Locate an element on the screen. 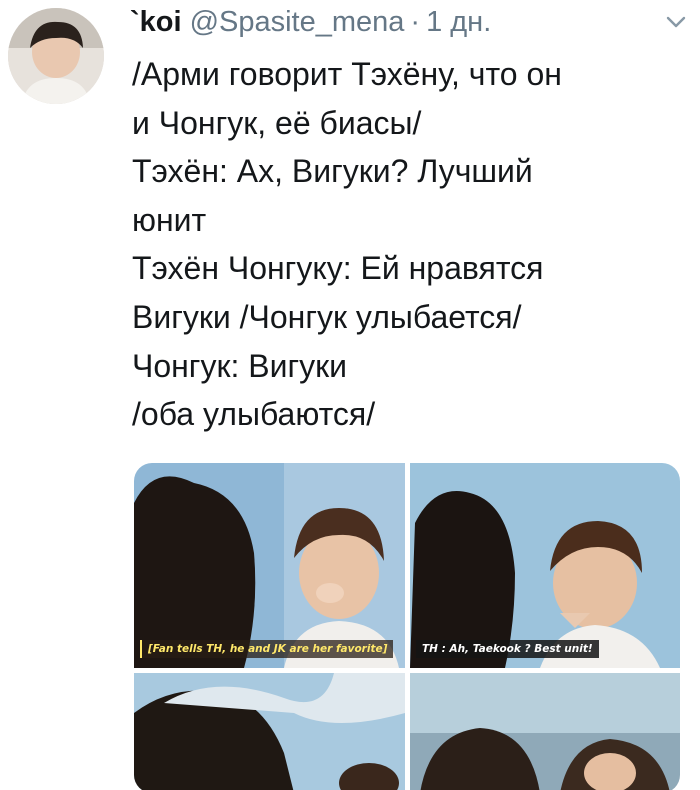 Image resolution: width=700 pixels, height=790 pixels. chevron-down-icon is located at coordinates (676, 22).